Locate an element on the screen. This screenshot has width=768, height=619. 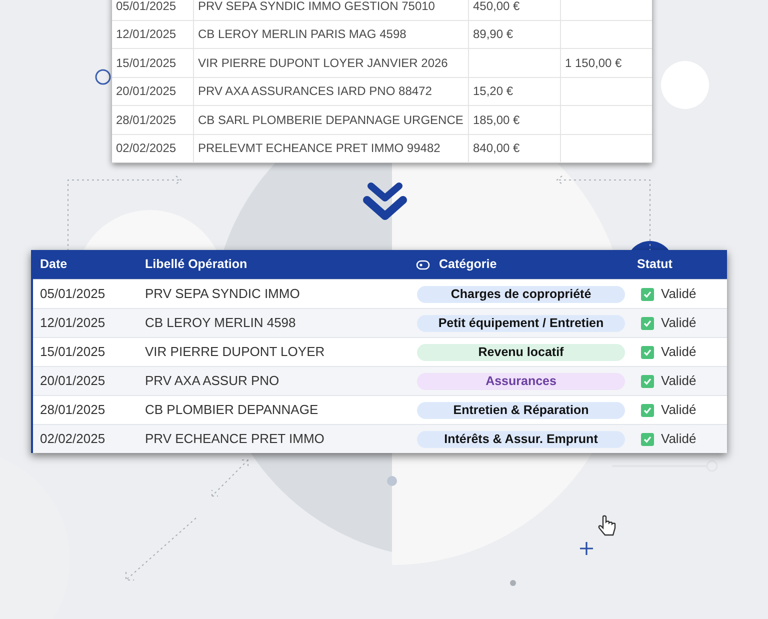
table-cell: 1 150,00 € is located at coordinates (606, 62).